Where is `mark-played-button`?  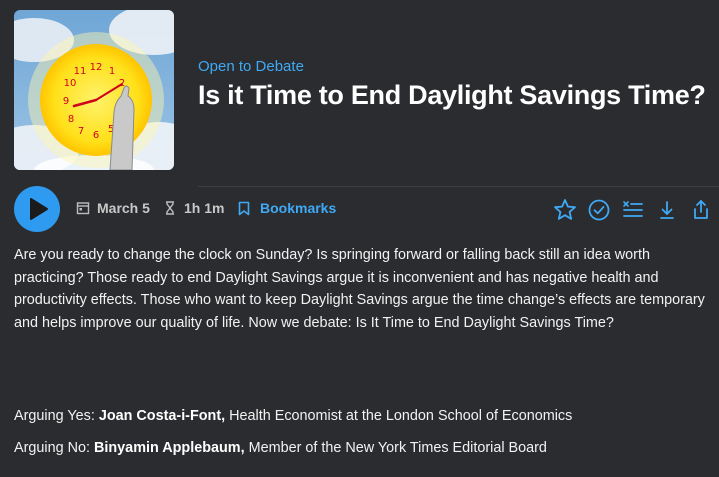 mark-played-button is located at coordinates (599, 210).